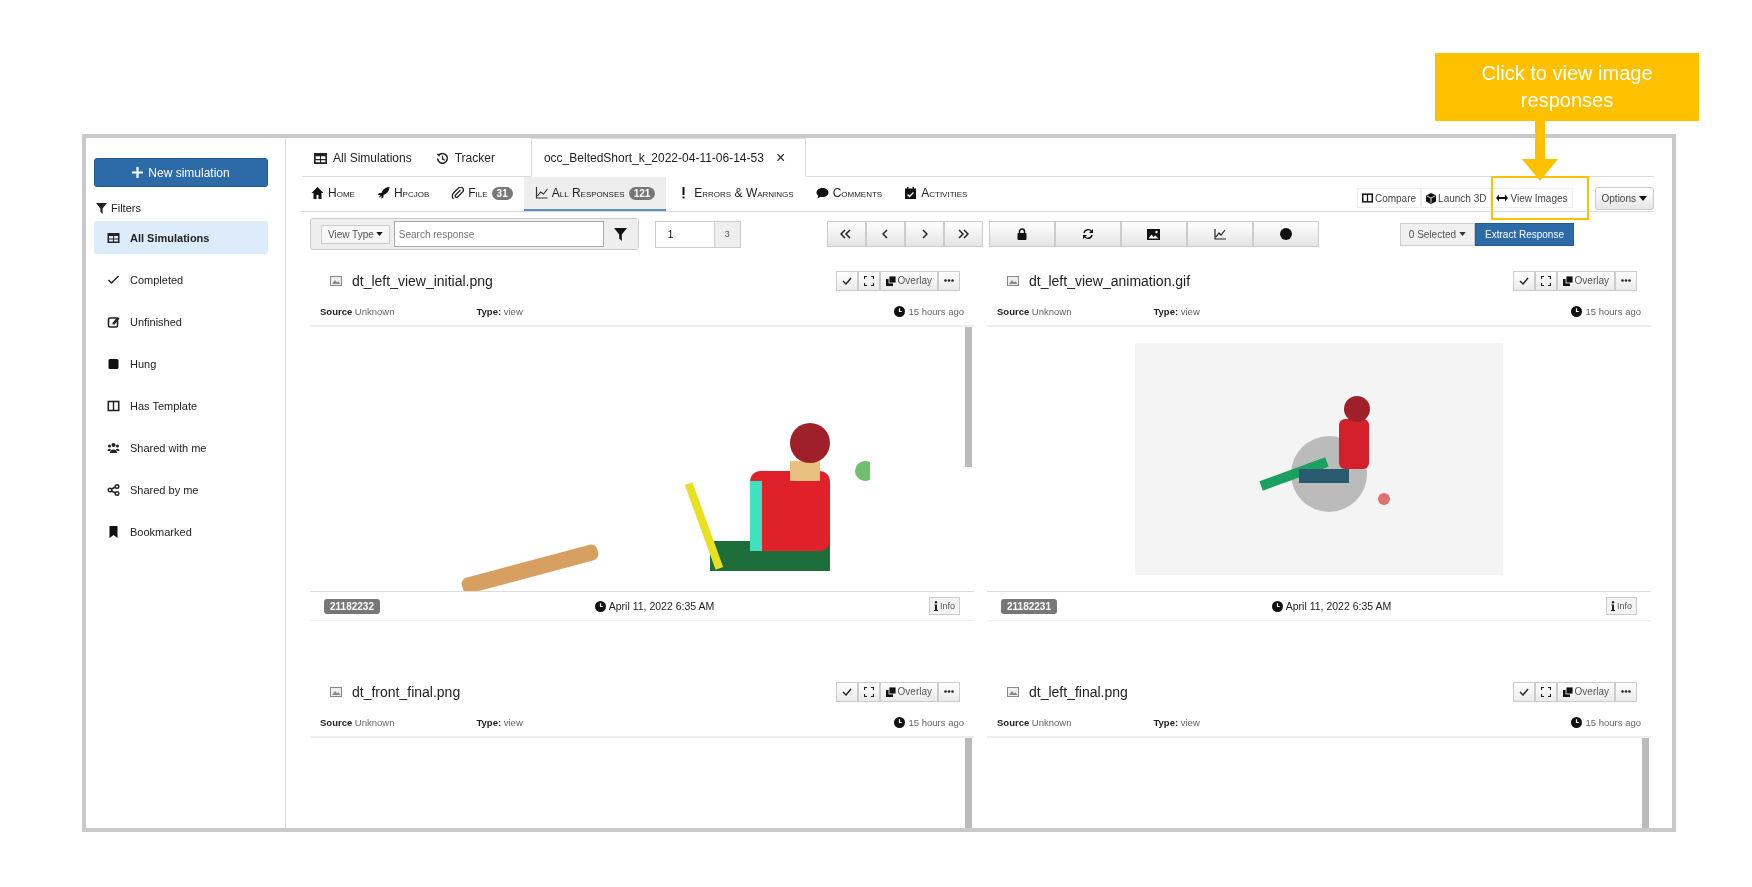 The width and height of the screenshot is (1752, 887). Describe the element at coordinates (181, 489) in the screenshot. I see `sidebar-item: Shared by me` at that location.